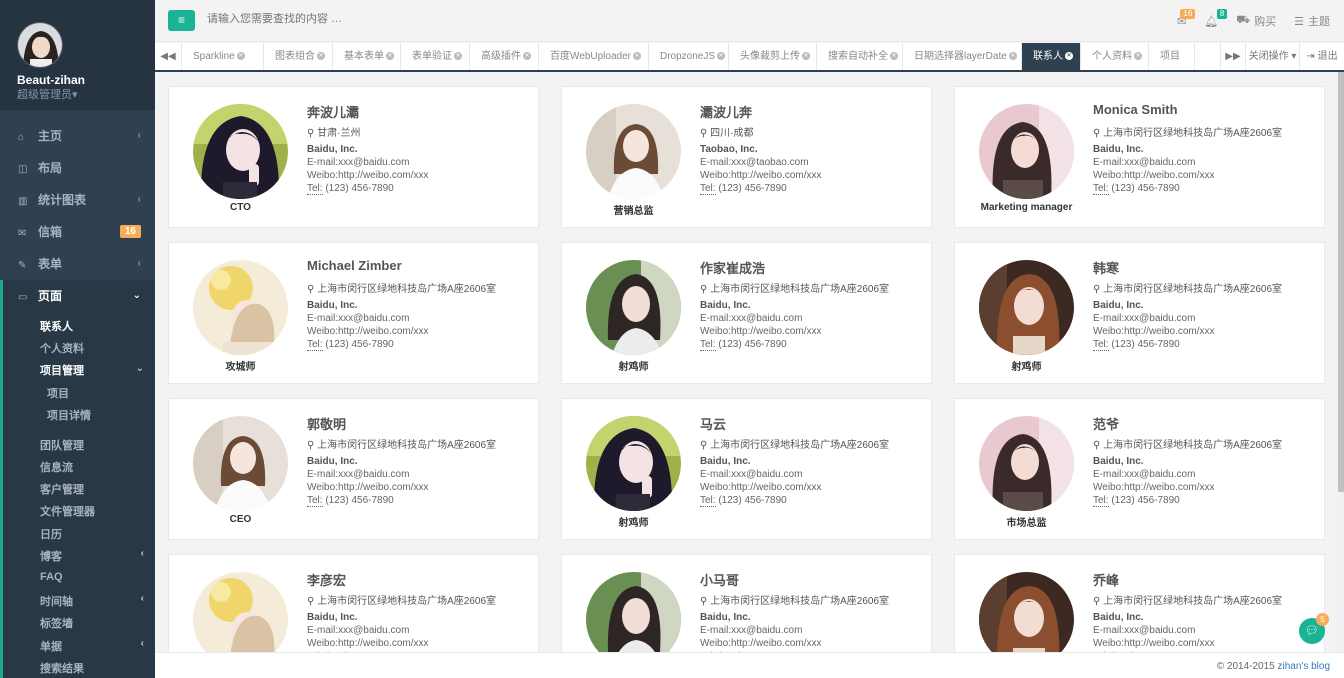 The height and width of the screenshot is (678, 1344). What do you see at coordinates (168, 56) in the screenshot?
I see `tab-scroll-left-button: ◀◀` at bounding box center [168, 56].